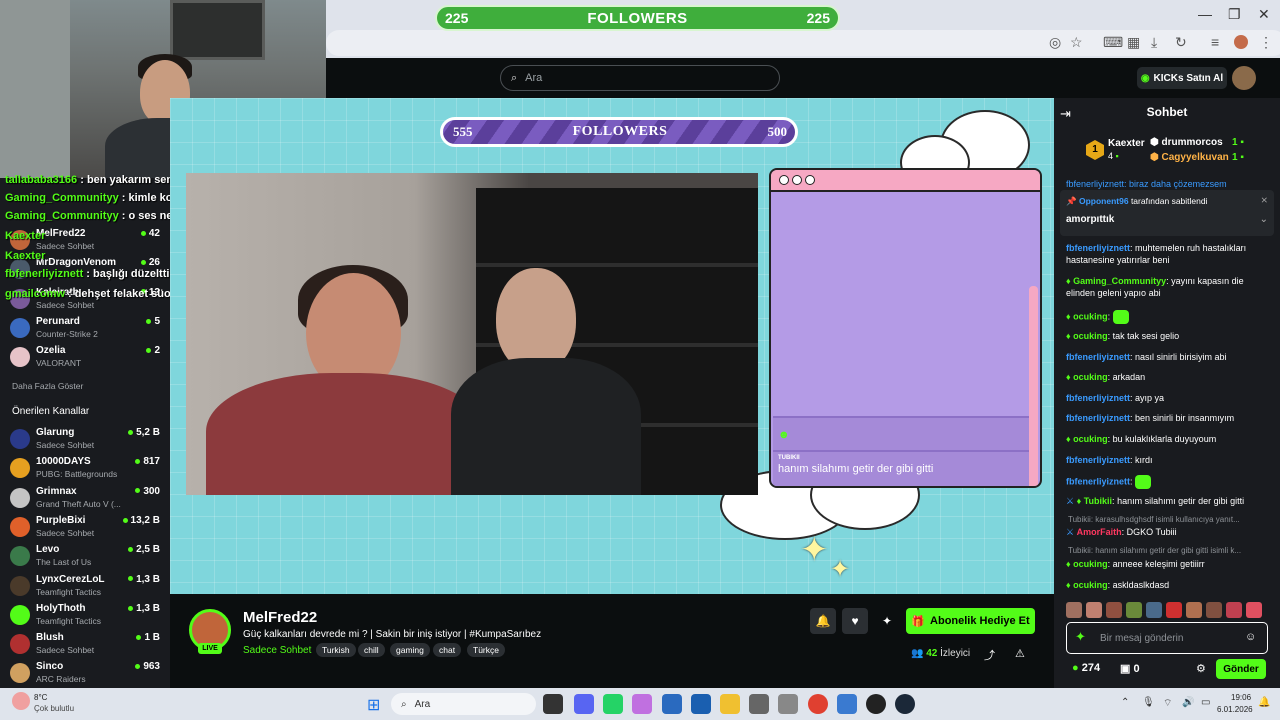  What do you see at coordinates (1234, 14) in the screenshot?
I see `maximize-button: ❐` at bounding box center [1234, 14].